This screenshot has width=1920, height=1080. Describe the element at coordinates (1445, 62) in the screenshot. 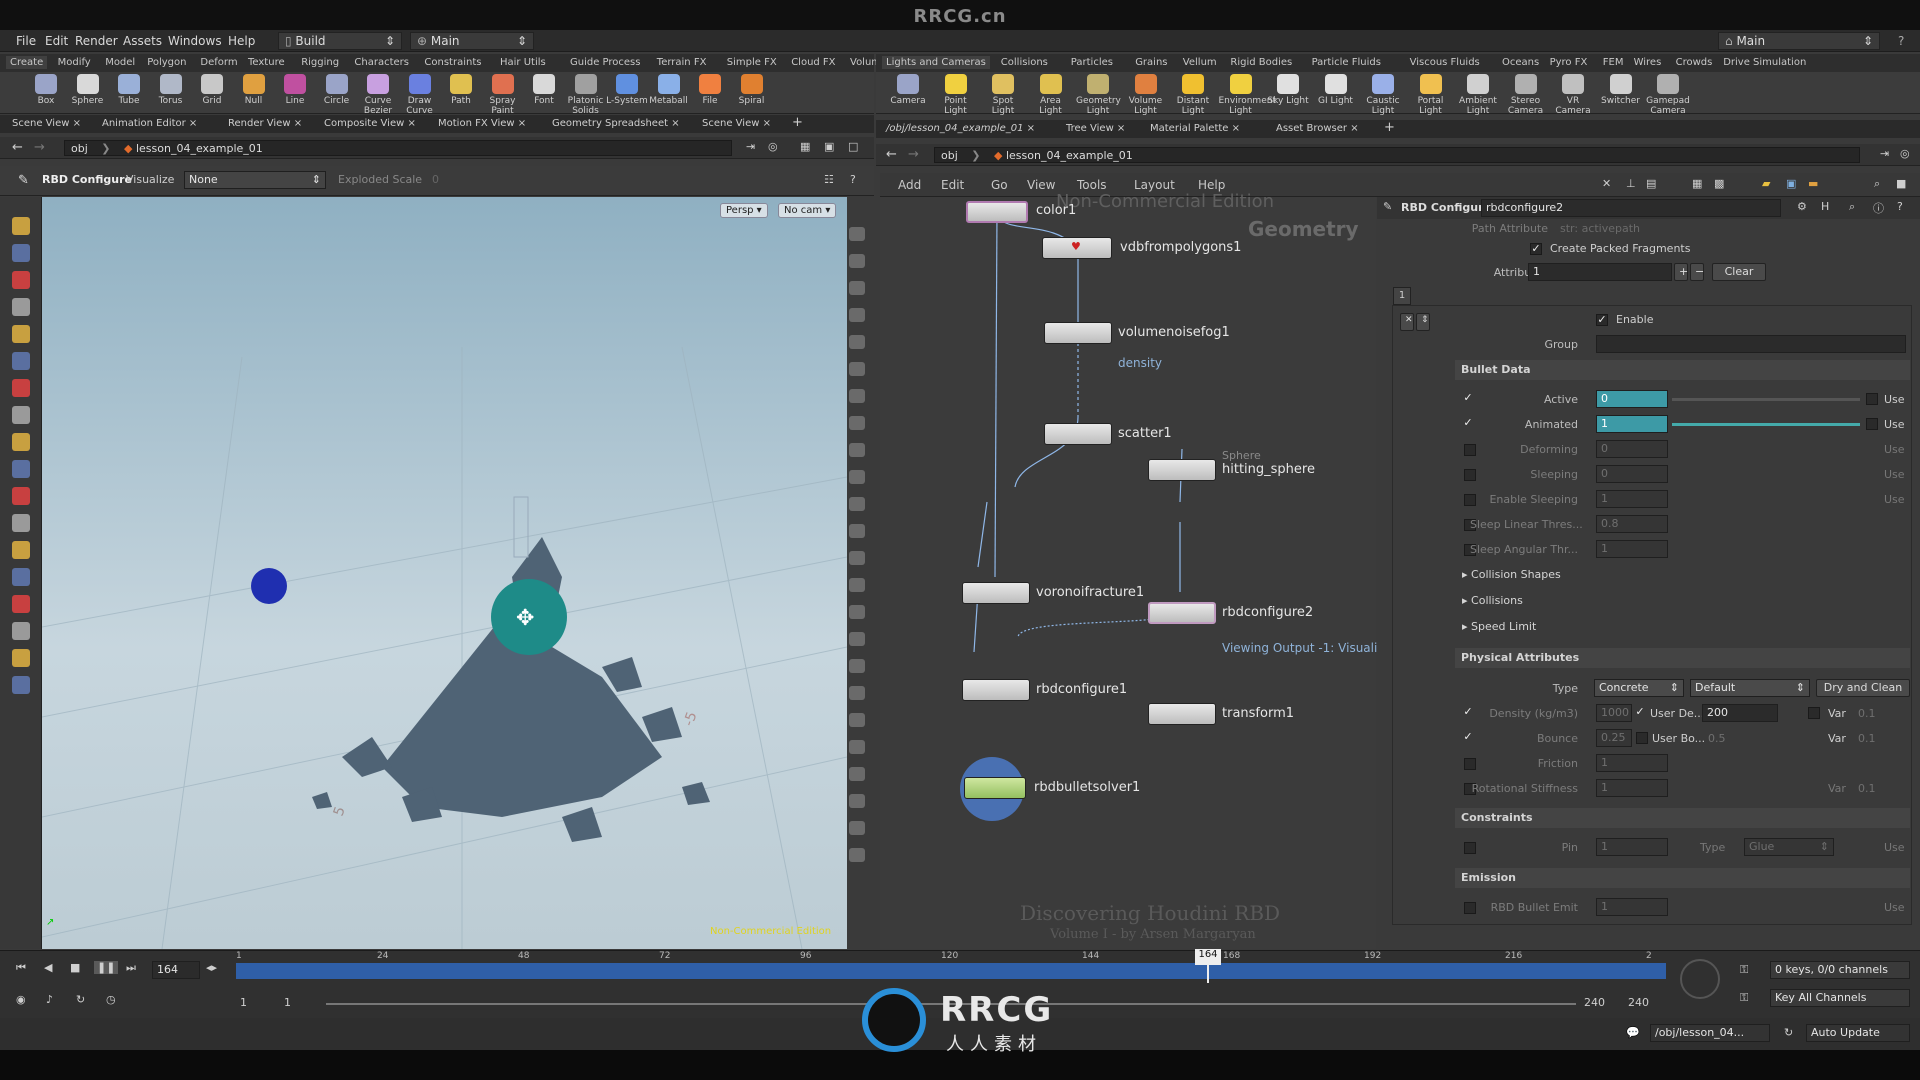

I see `shelf-tab-viscous-fluids: Viscous Fluids` at that location.